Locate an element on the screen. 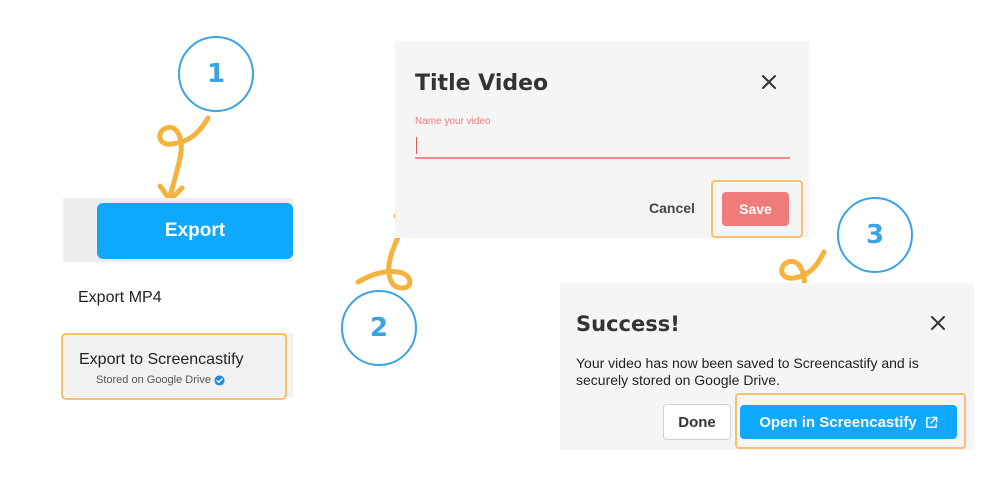 This screenshot has width=1000, height=500. step-2-circle: 2 is located at coordinates (379, 328).